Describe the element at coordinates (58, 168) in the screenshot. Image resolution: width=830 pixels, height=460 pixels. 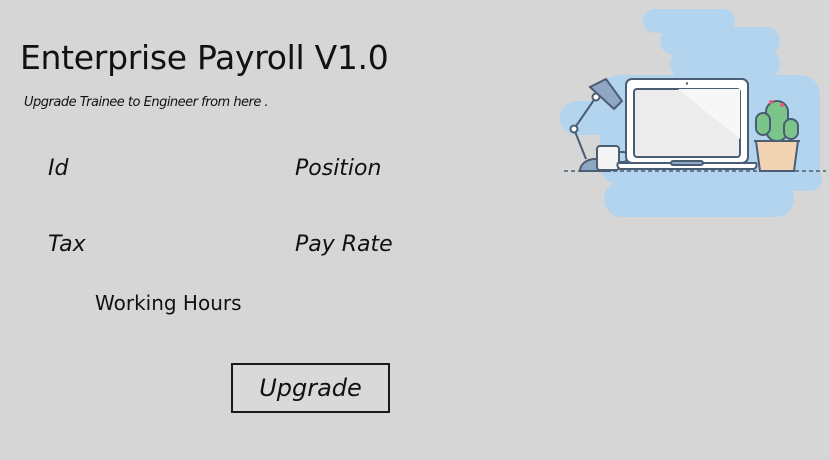
I see `id-label: Id` at that location.